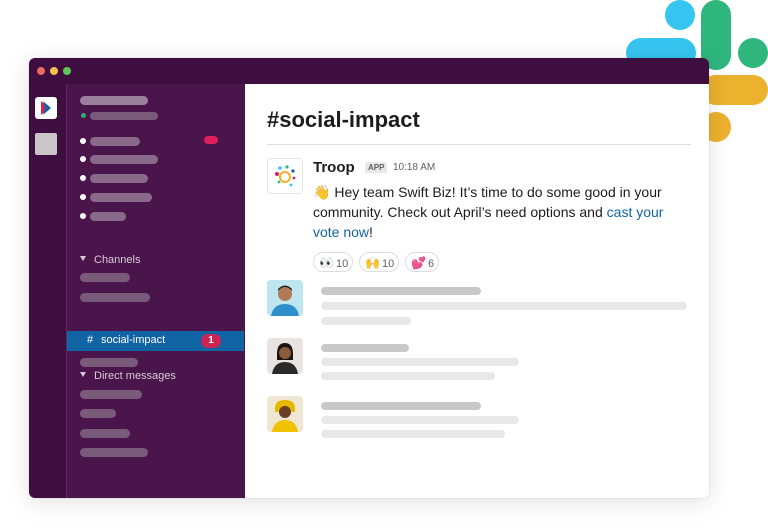 The width and height of the screenshot is (768, 529). Describe the element at coordinates (371, 232) in the screenshot. I see `message-text-end: !` at that location.